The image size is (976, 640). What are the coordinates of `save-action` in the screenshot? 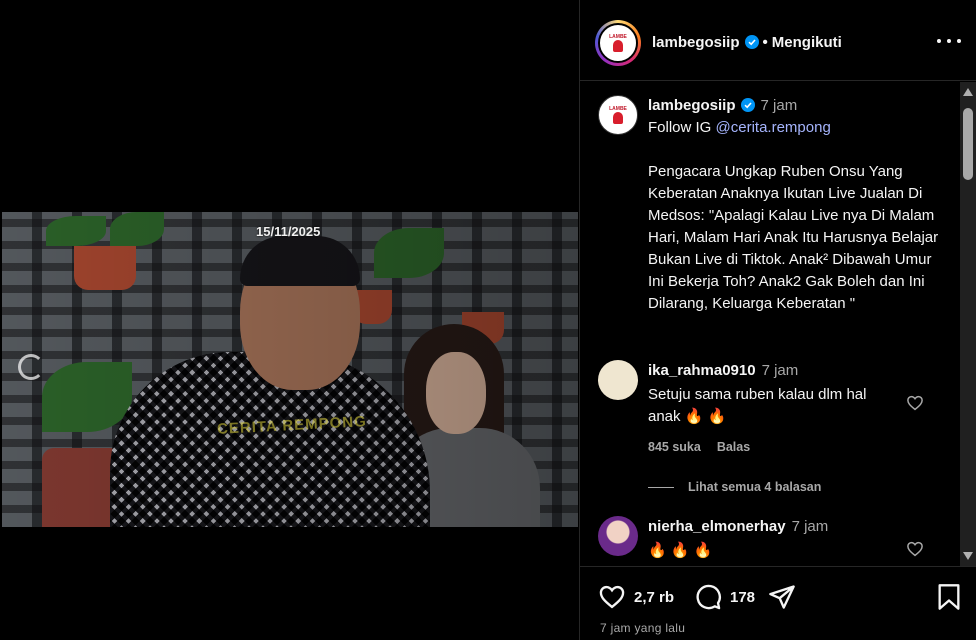 It's located at (949, 597).